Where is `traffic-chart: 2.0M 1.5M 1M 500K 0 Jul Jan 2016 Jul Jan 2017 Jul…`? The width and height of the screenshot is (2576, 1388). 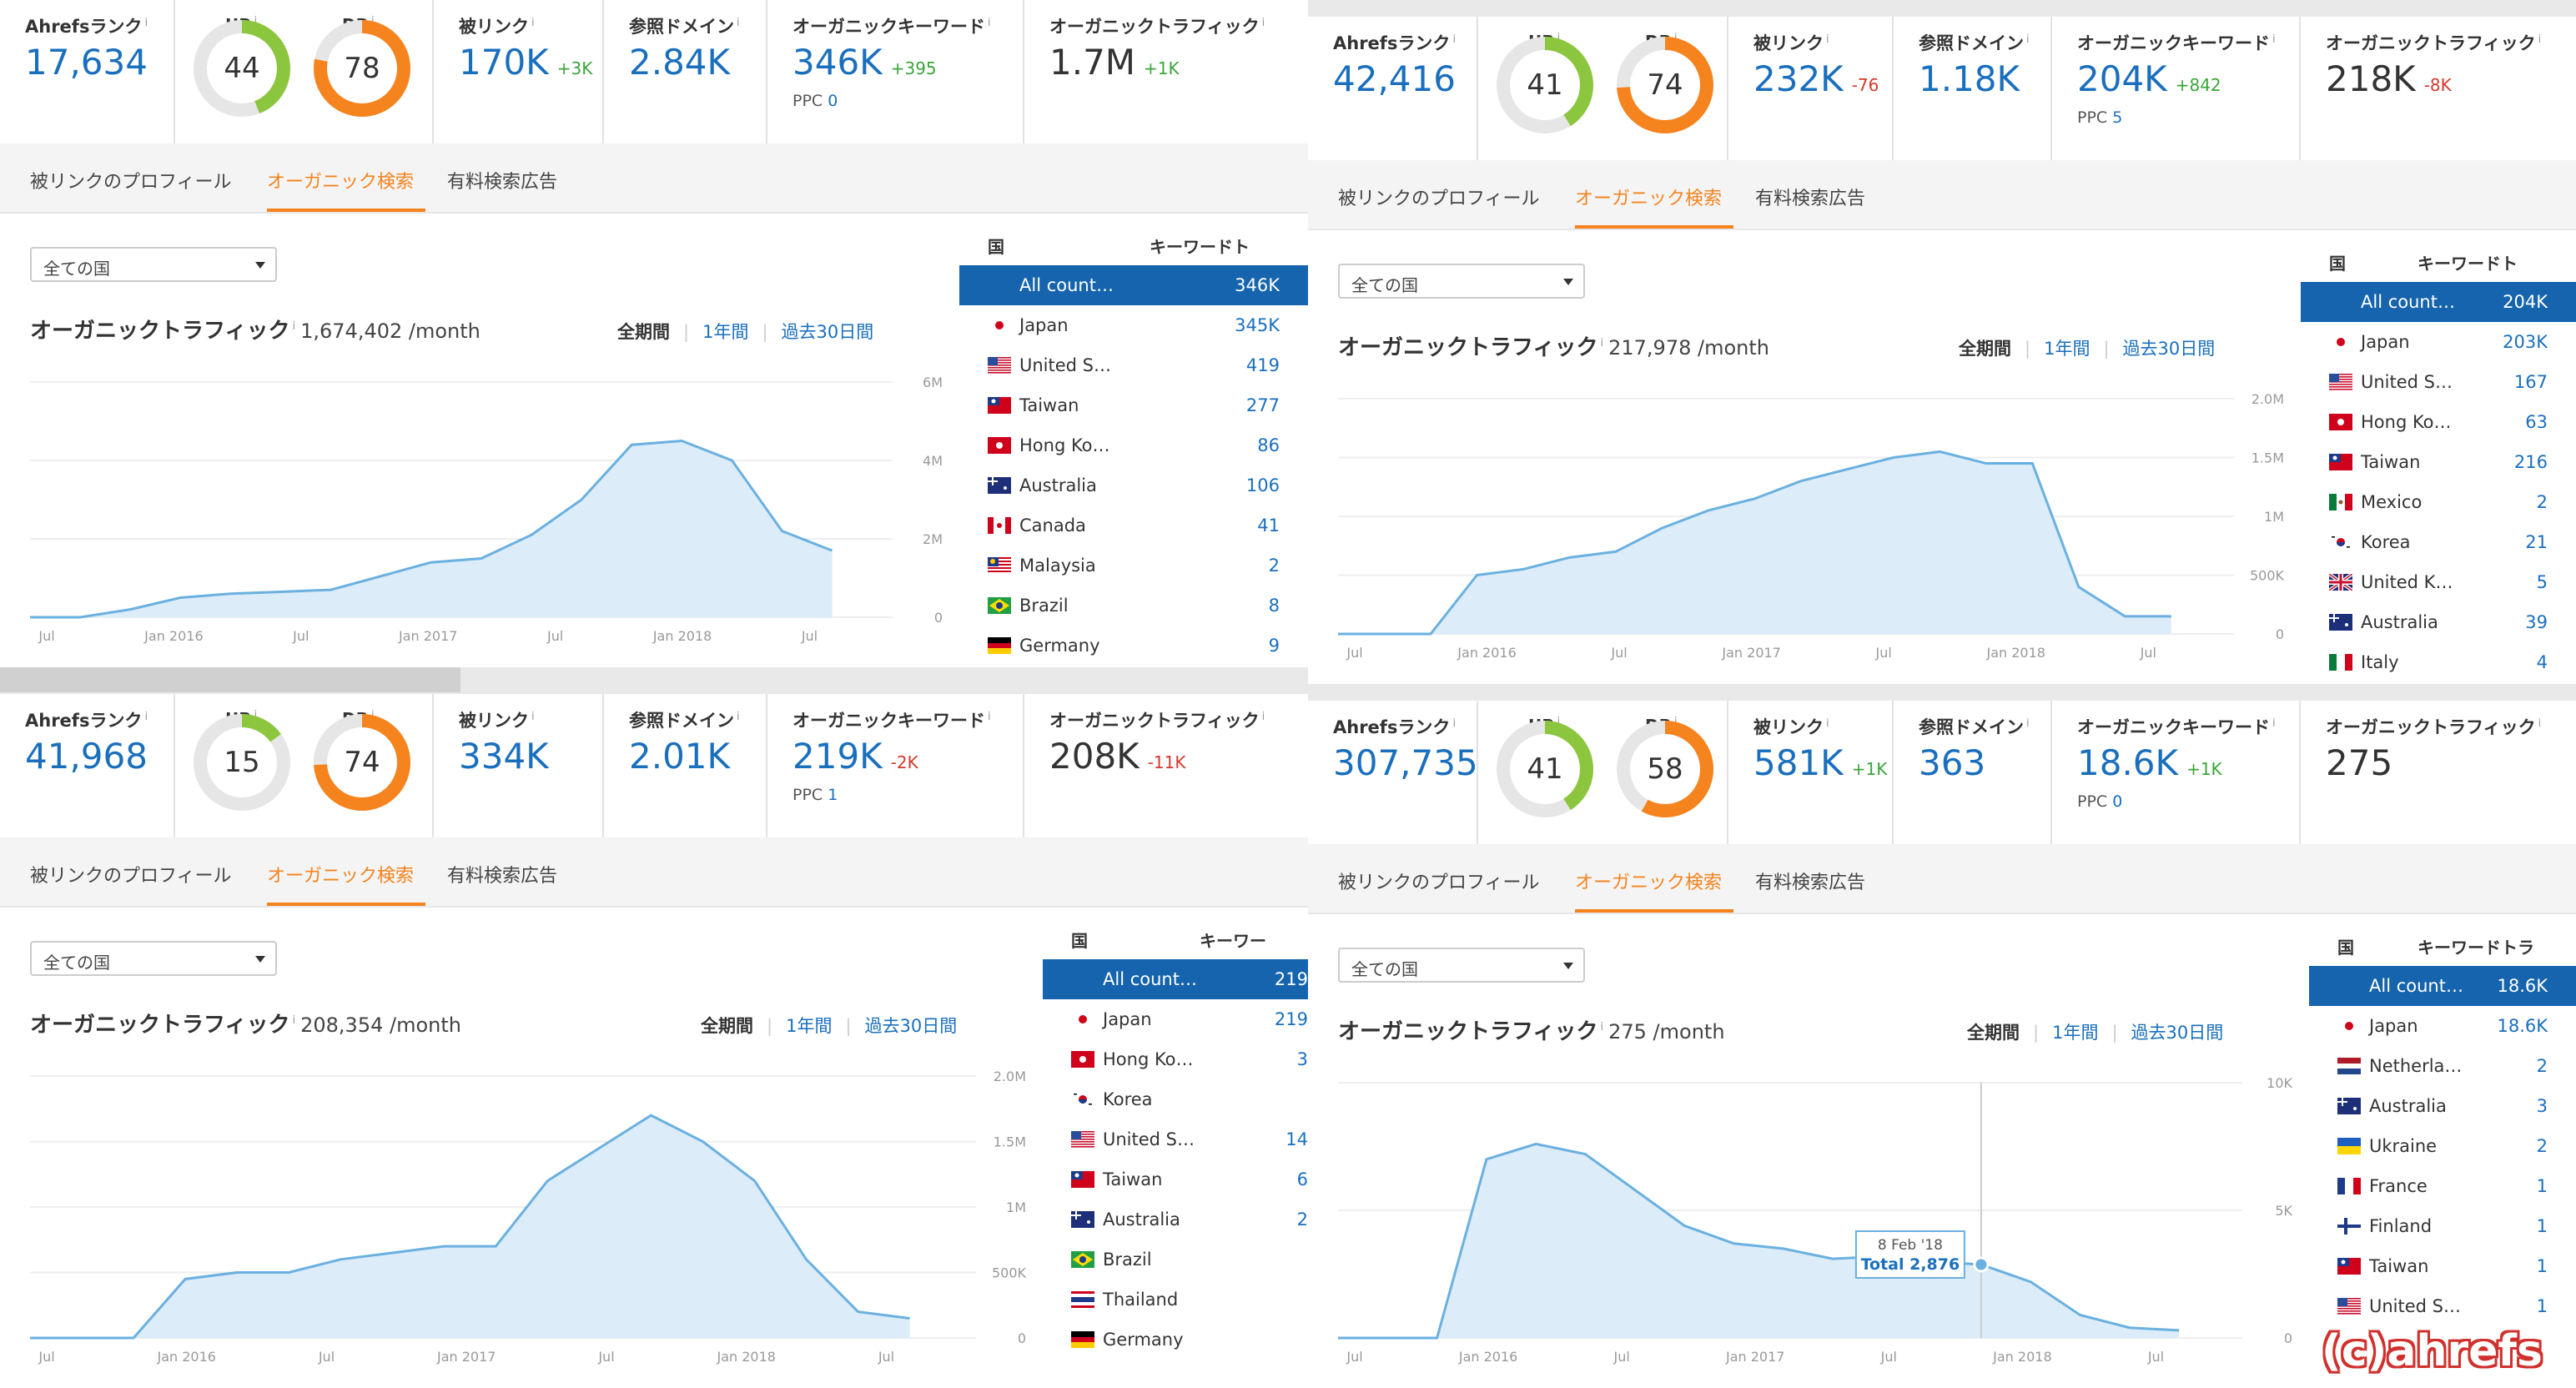
traffic-chart: 2.0M 1.5M 1M 500K 0 Jul Jan 2016 Jul Jan 2017 Jul… is located at coordinates (528, 1217).